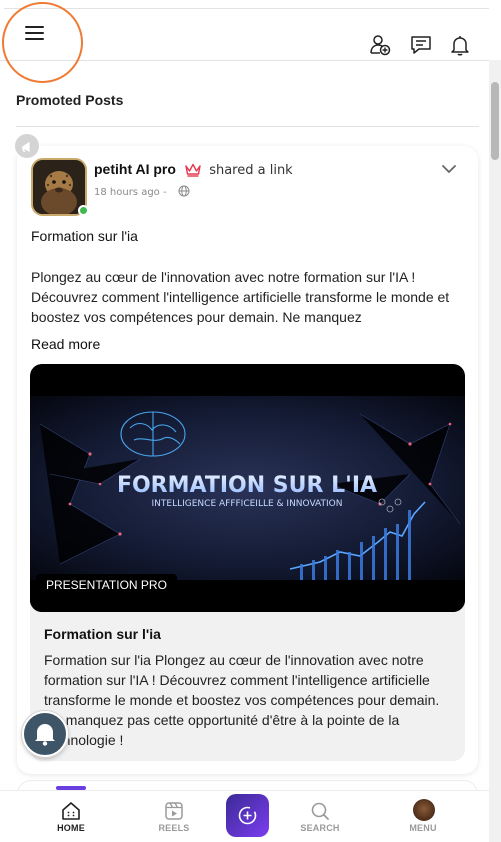 The height and width of the screenshot is (842, 501). Describe the element at coordinates (174, 828) in the screenshot. I see `nav-reels-label: REELS` at that location.